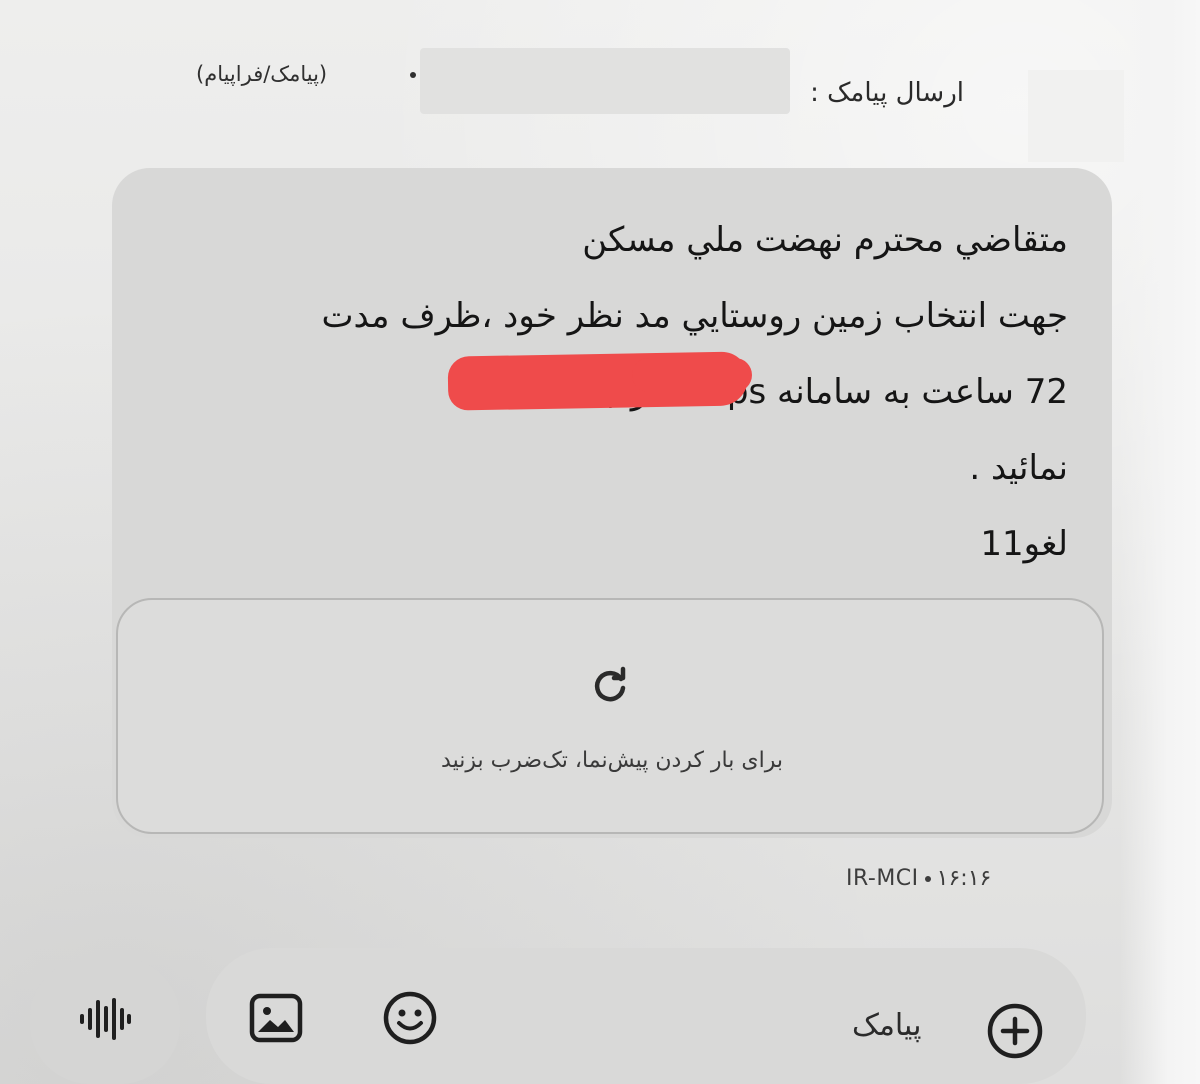 Image resolution: width=1200 pixels, height=1084 pixels. I want to click on back-area, so click(1076, 116).